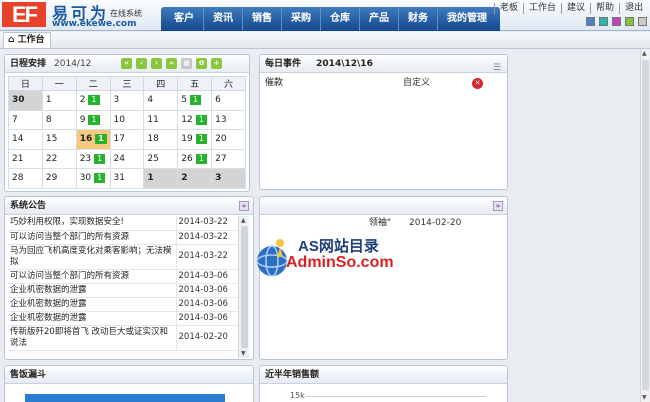  I want to click on notice-scrollbar: ▲ ▼, so click(243, 287).